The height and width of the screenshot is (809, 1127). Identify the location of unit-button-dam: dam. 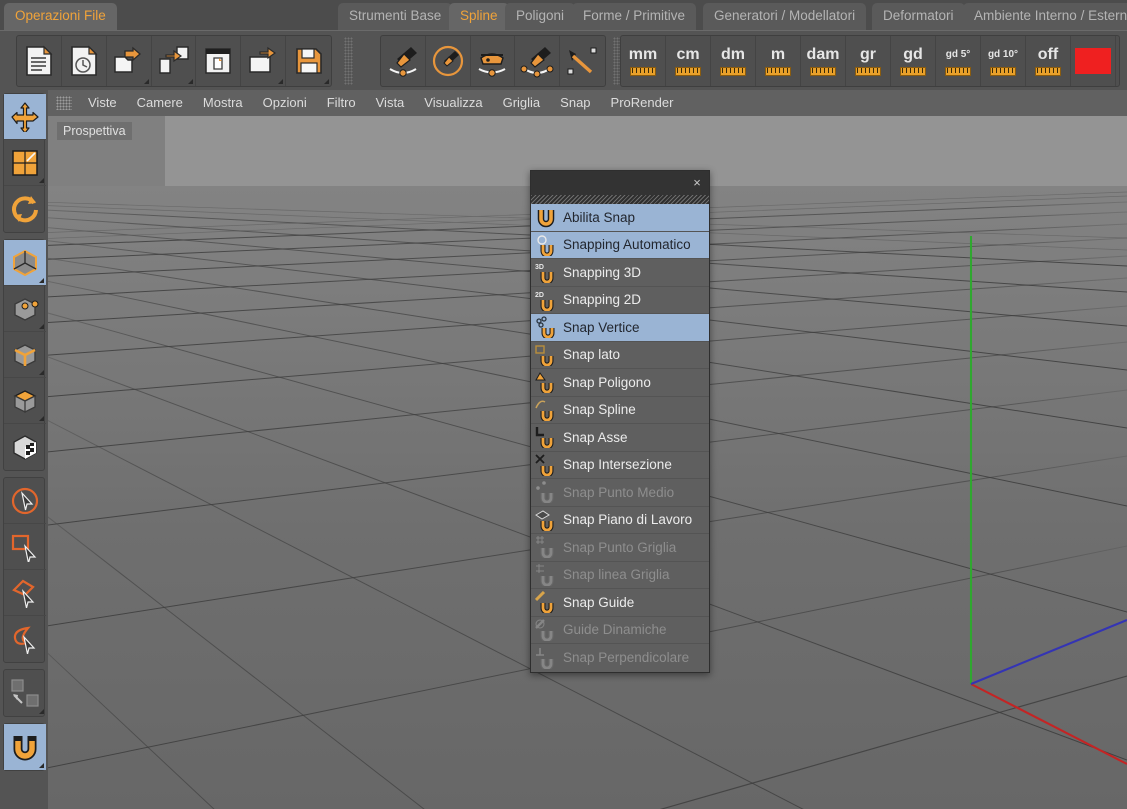
(823, 61).